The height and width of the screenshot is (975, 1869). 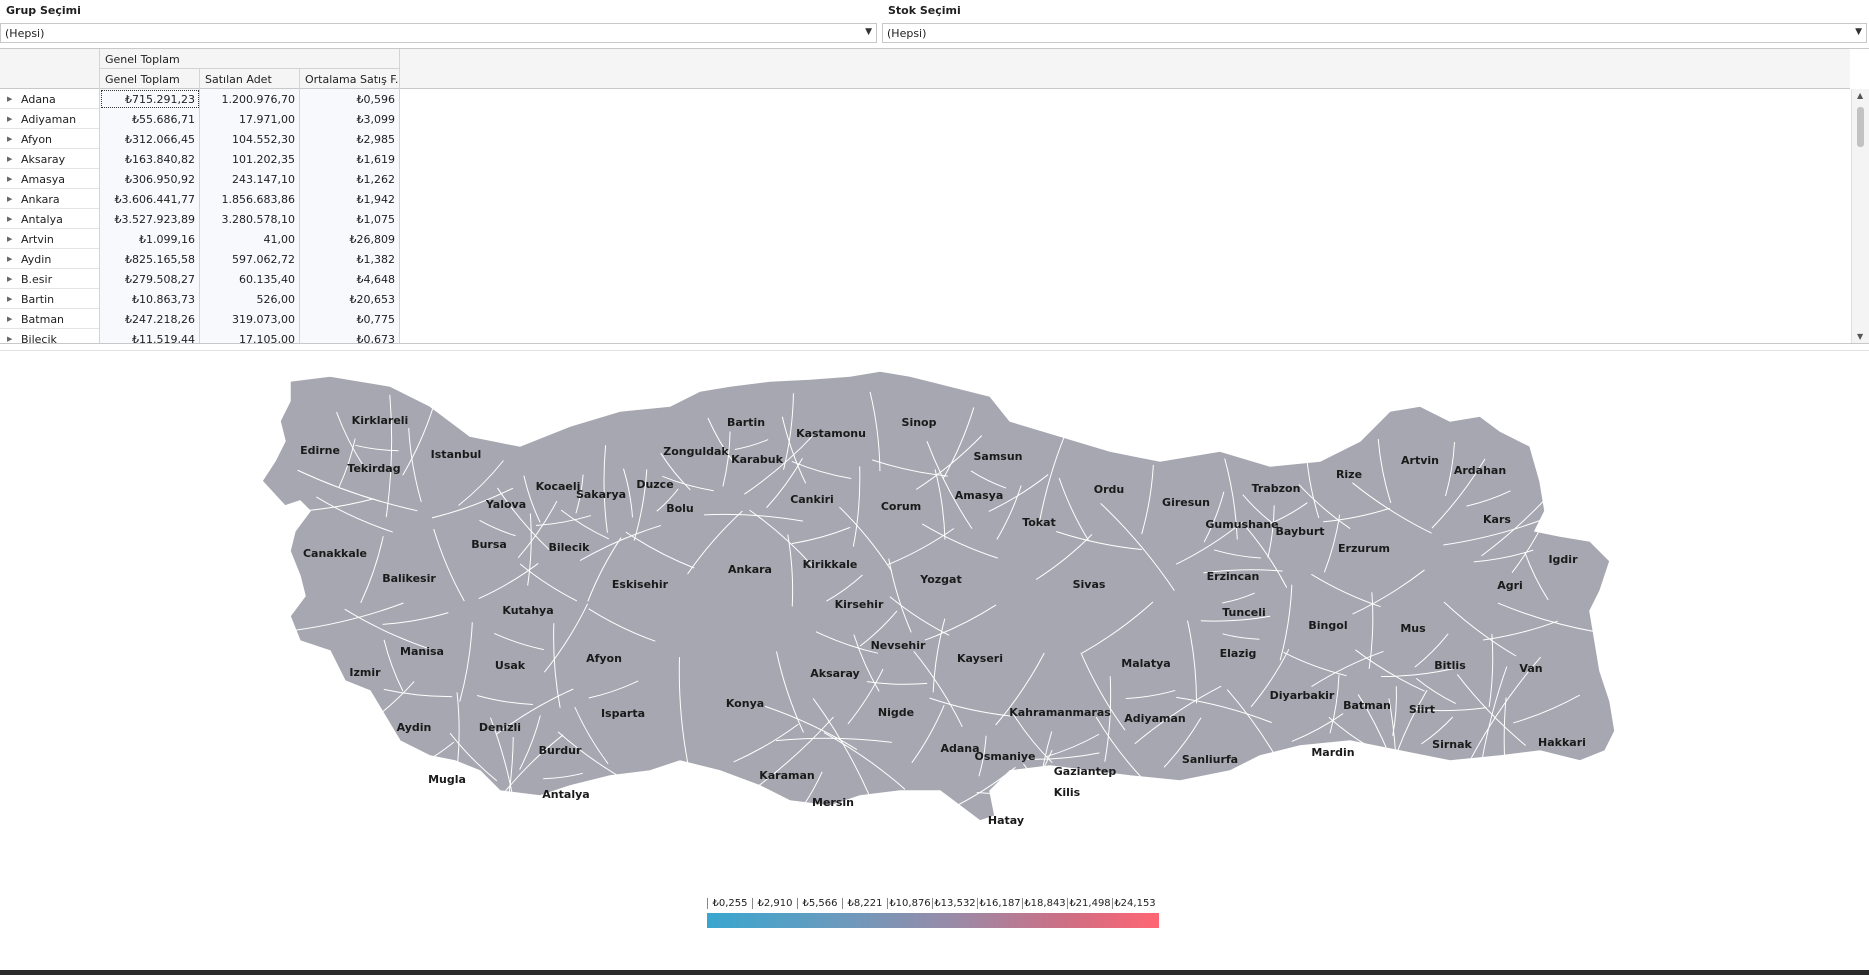 What do you see at coordinates (1302, 695) in the screenshot?
I see `province-label: Diyarbakir` at bounding box center [1302, 695].